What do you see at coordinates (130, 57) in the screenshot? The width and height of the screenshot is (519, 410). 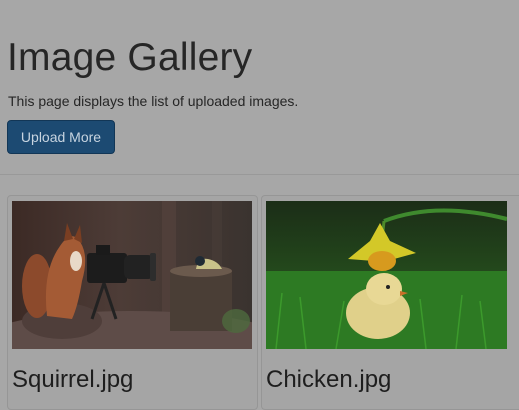 I see `page-title: Image Gallery` at bounding box center [130, 57].